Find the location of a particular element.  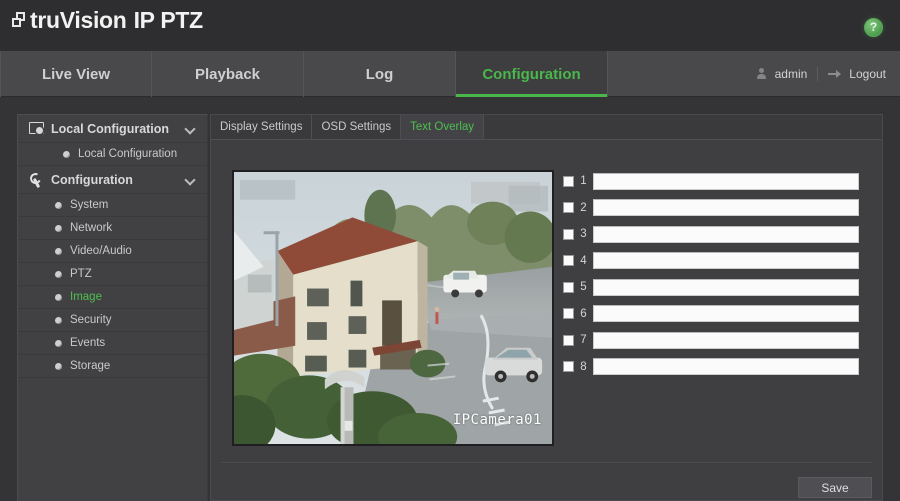

overlay-row-8: 8 is located at coordinates (711, 367).